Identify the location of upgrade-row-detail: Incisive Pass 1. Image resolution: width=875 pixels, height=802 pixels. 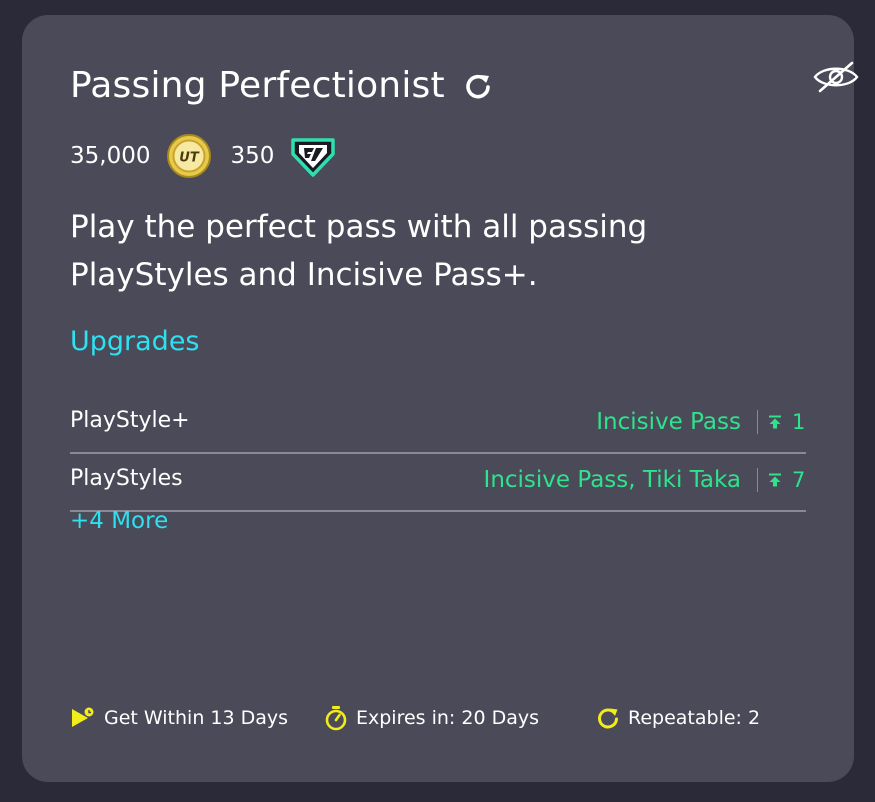
(701, 422).